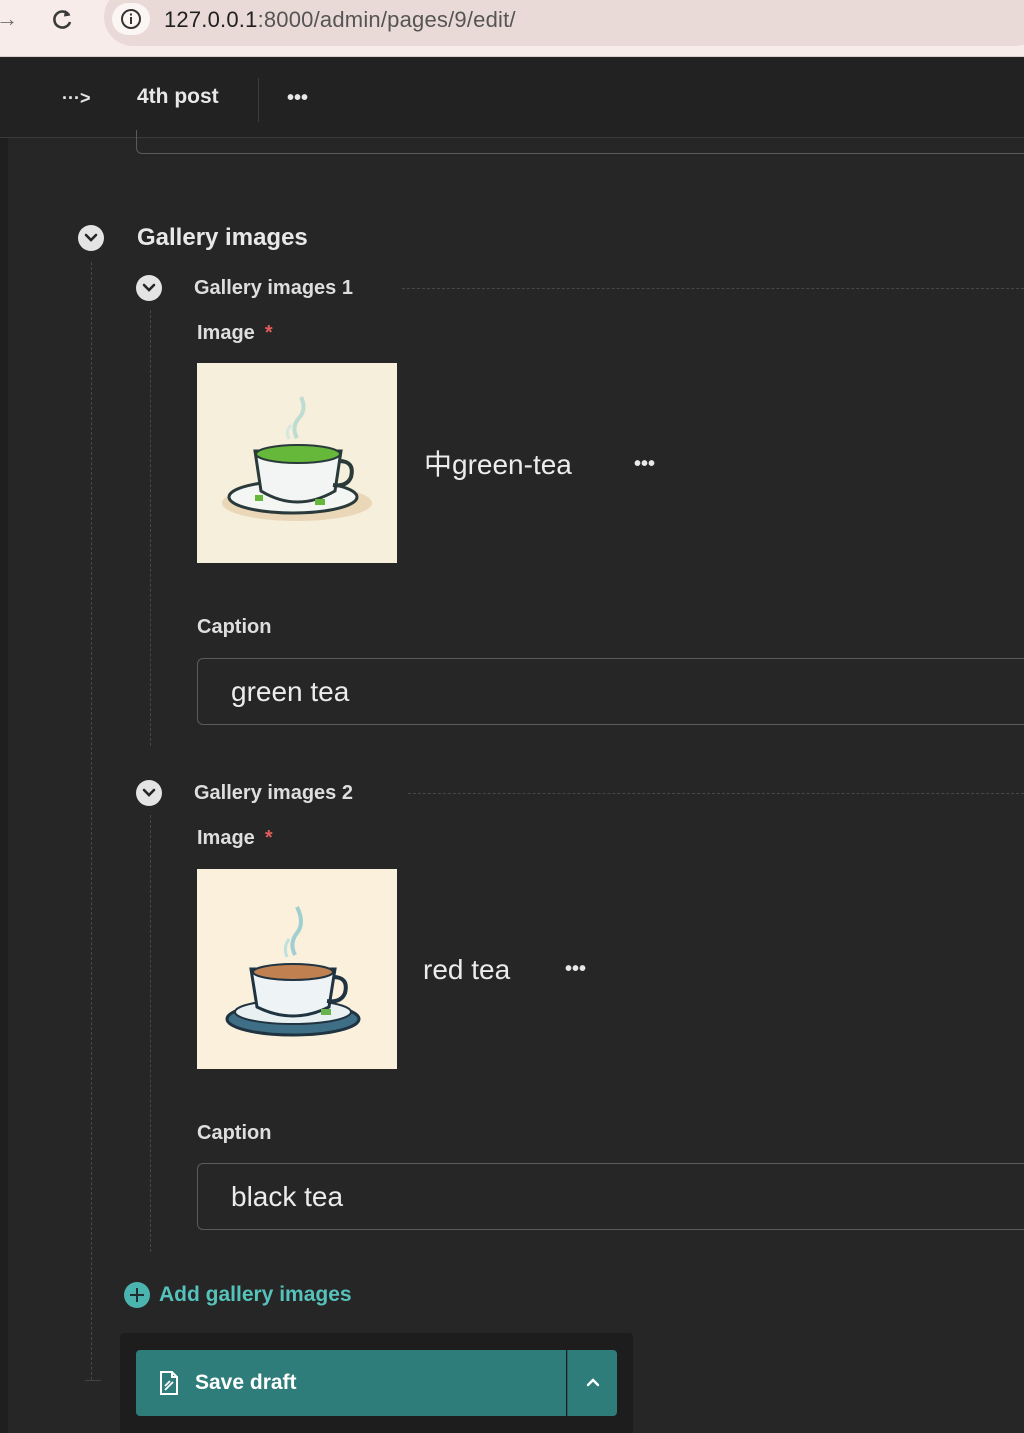 This screenshot has height=1433, width=1024. Describe the element at coordinates (386, 19) in the screenshot. I see `url-path: :8000/admin/pages/9/edit/` at that location.